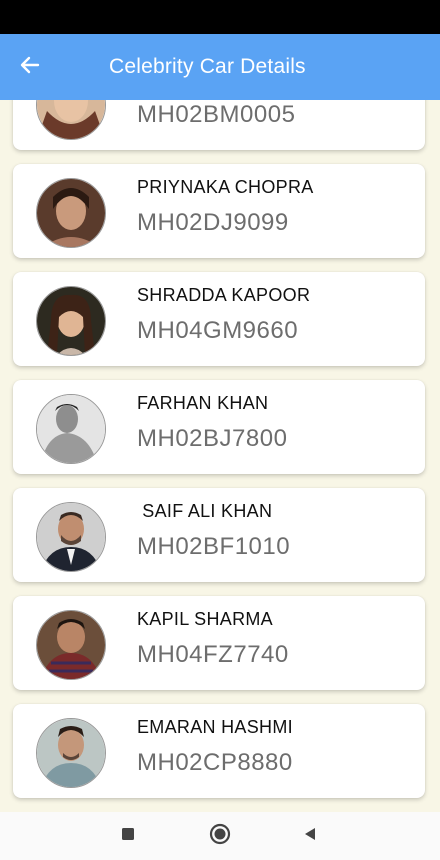 The width and height of the screenshot is (440, 860). What do you see at coordinates (218, 330) in the screenshot?
I see `car-number: MH04GM9660` at bounding box center [218, 330].